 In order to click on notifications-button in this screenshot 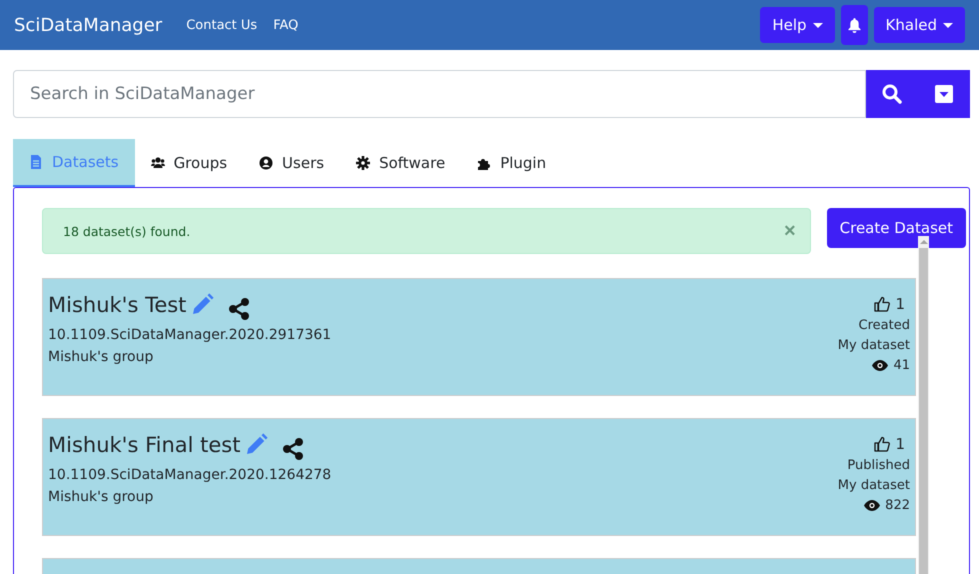, I will do `click(854, 25)`.